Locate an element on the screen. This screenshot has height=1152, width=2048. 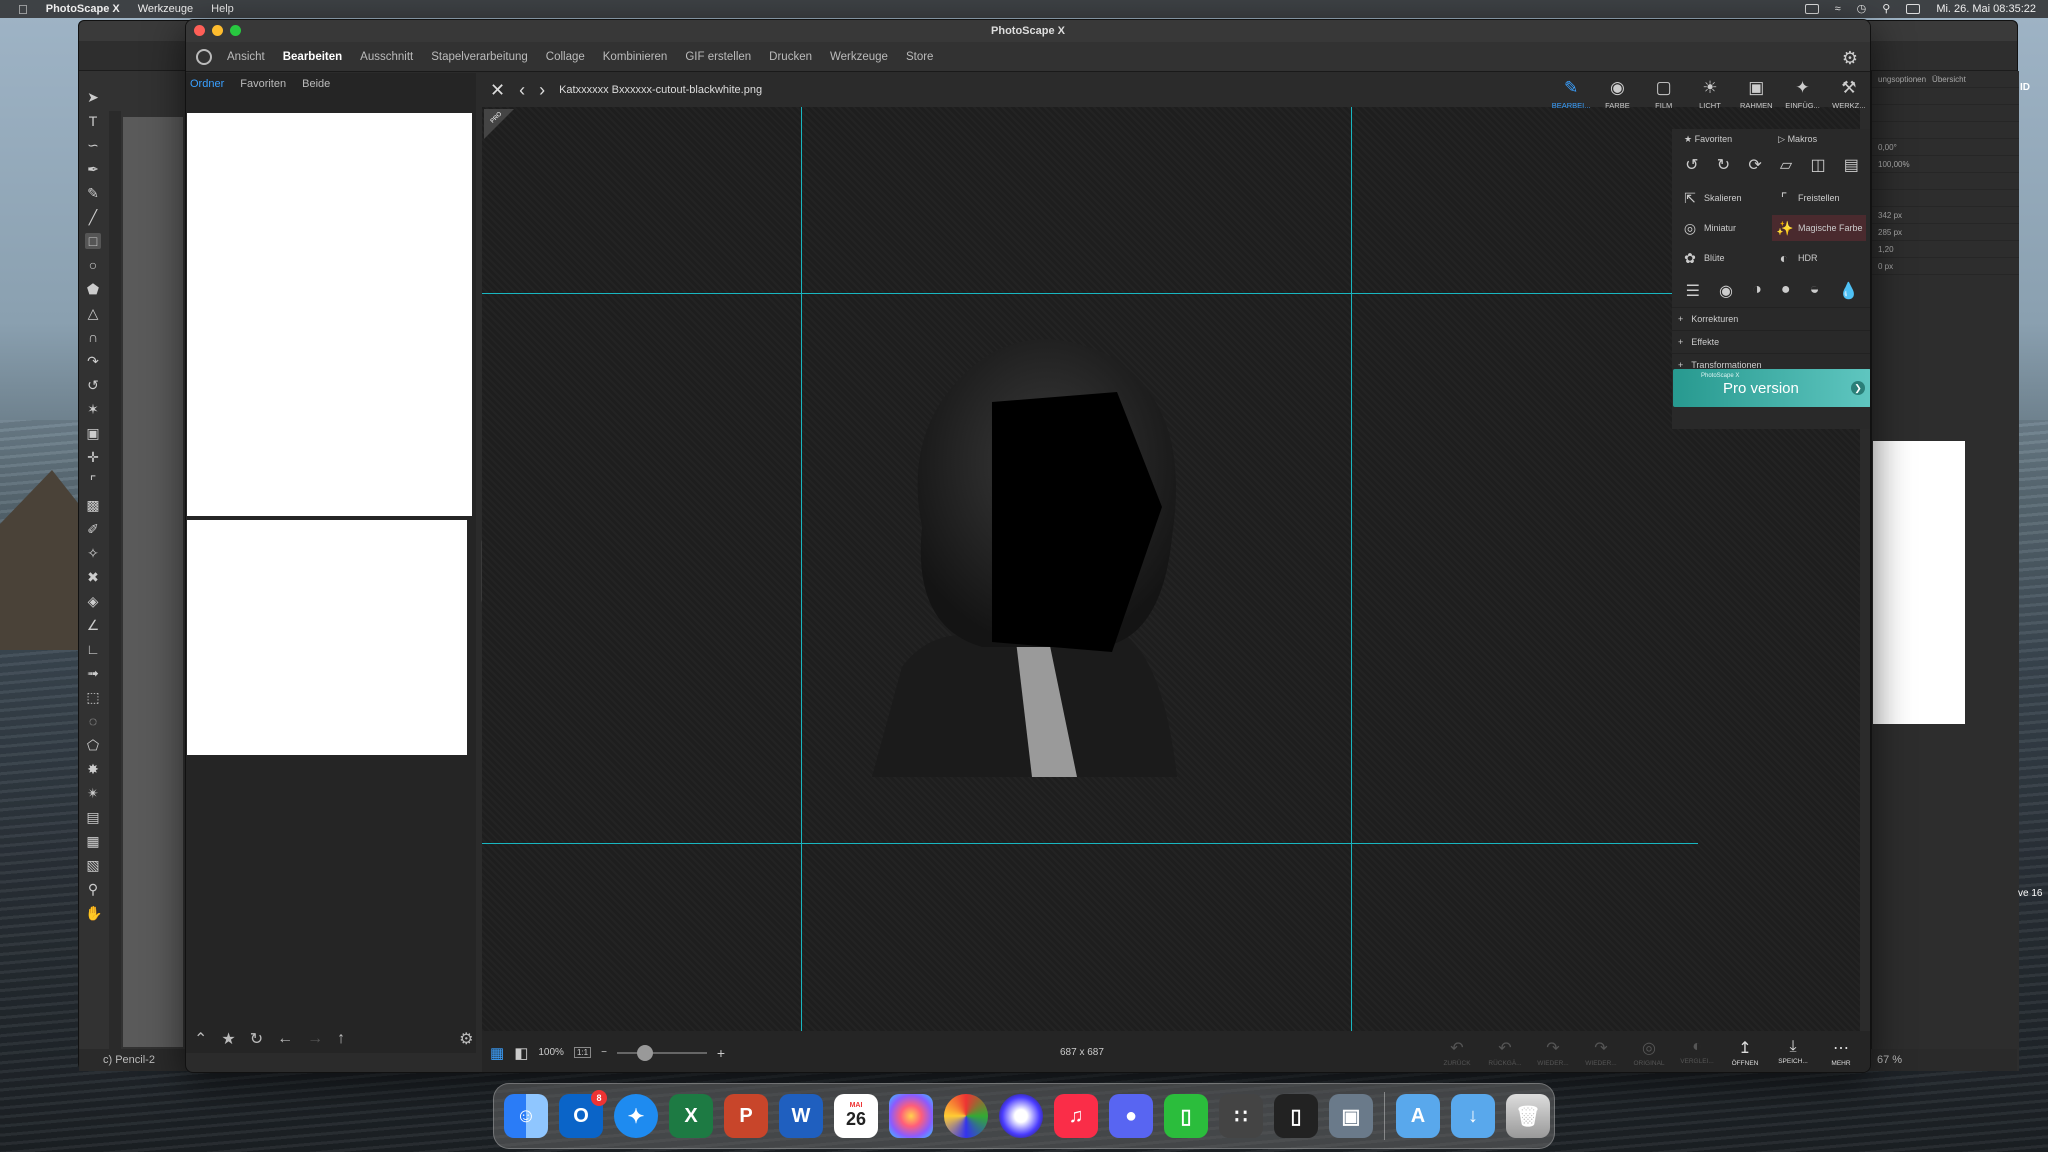
photos-icon is located at coordinates (911, 1116).